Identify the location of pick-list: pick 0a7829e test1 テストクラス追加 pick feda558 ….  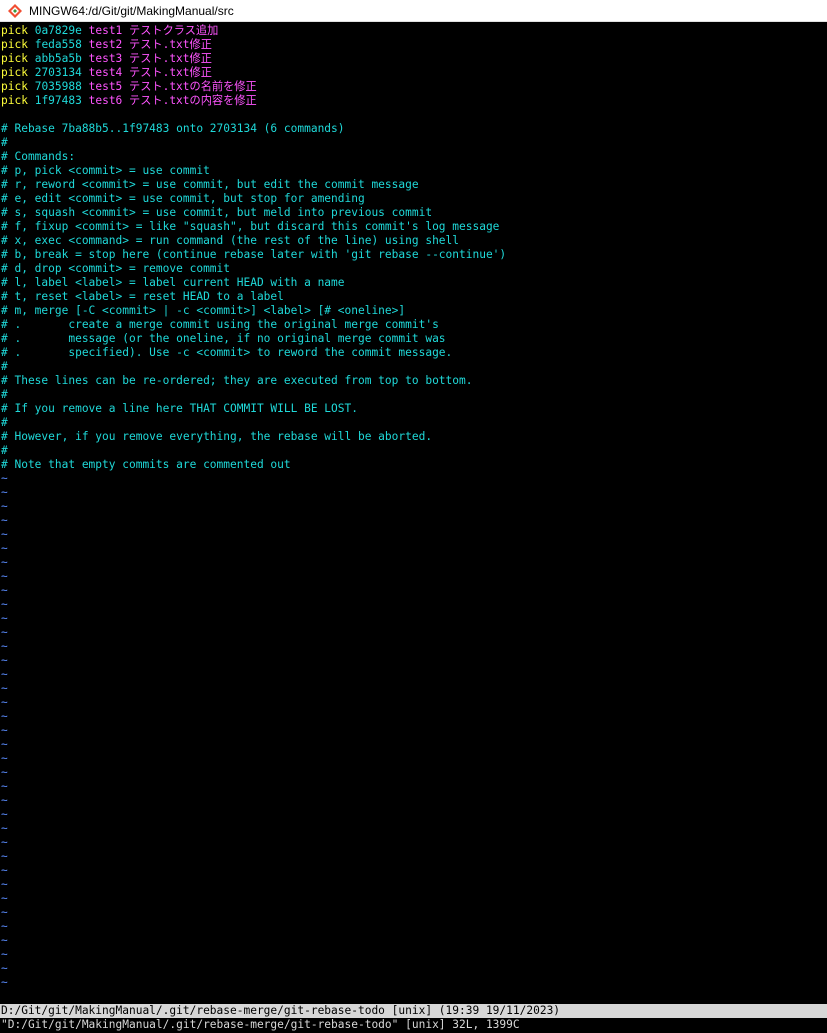
(413, 66).